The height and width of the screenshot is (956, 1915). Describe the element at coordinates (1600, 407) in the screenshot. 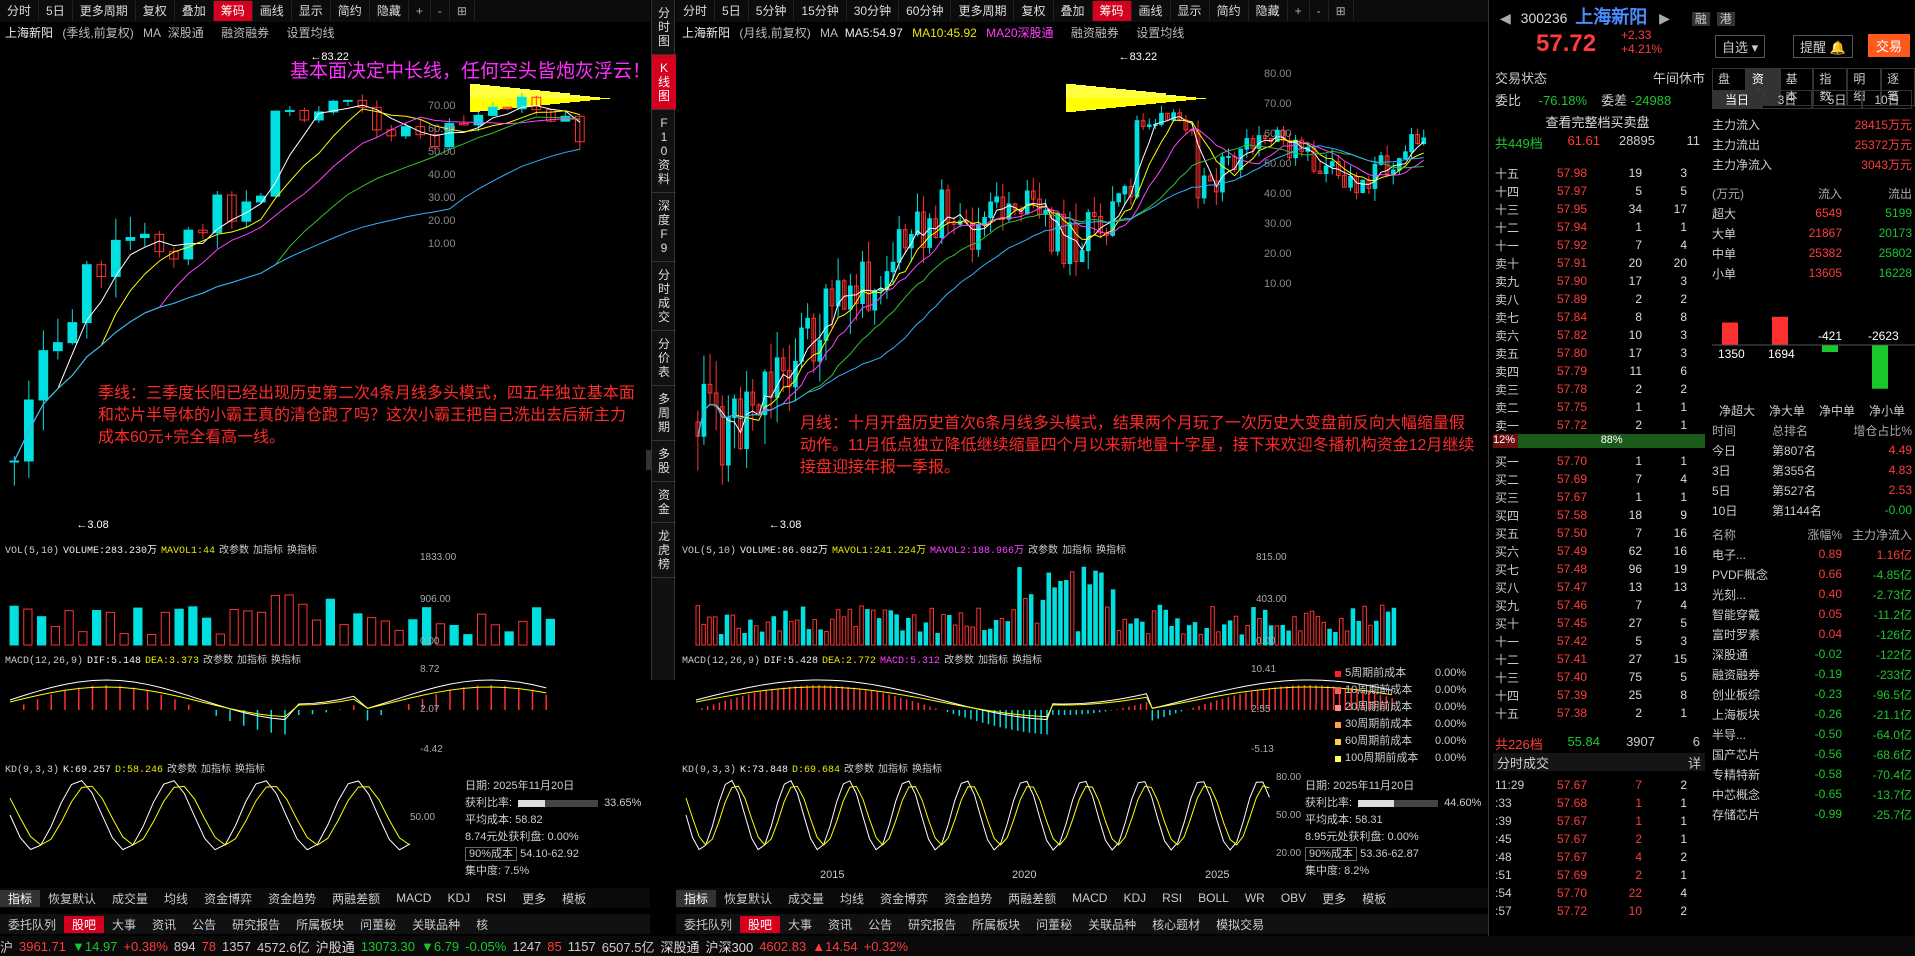

I see `book-row: 卖二 57.75 1 1` at that location.